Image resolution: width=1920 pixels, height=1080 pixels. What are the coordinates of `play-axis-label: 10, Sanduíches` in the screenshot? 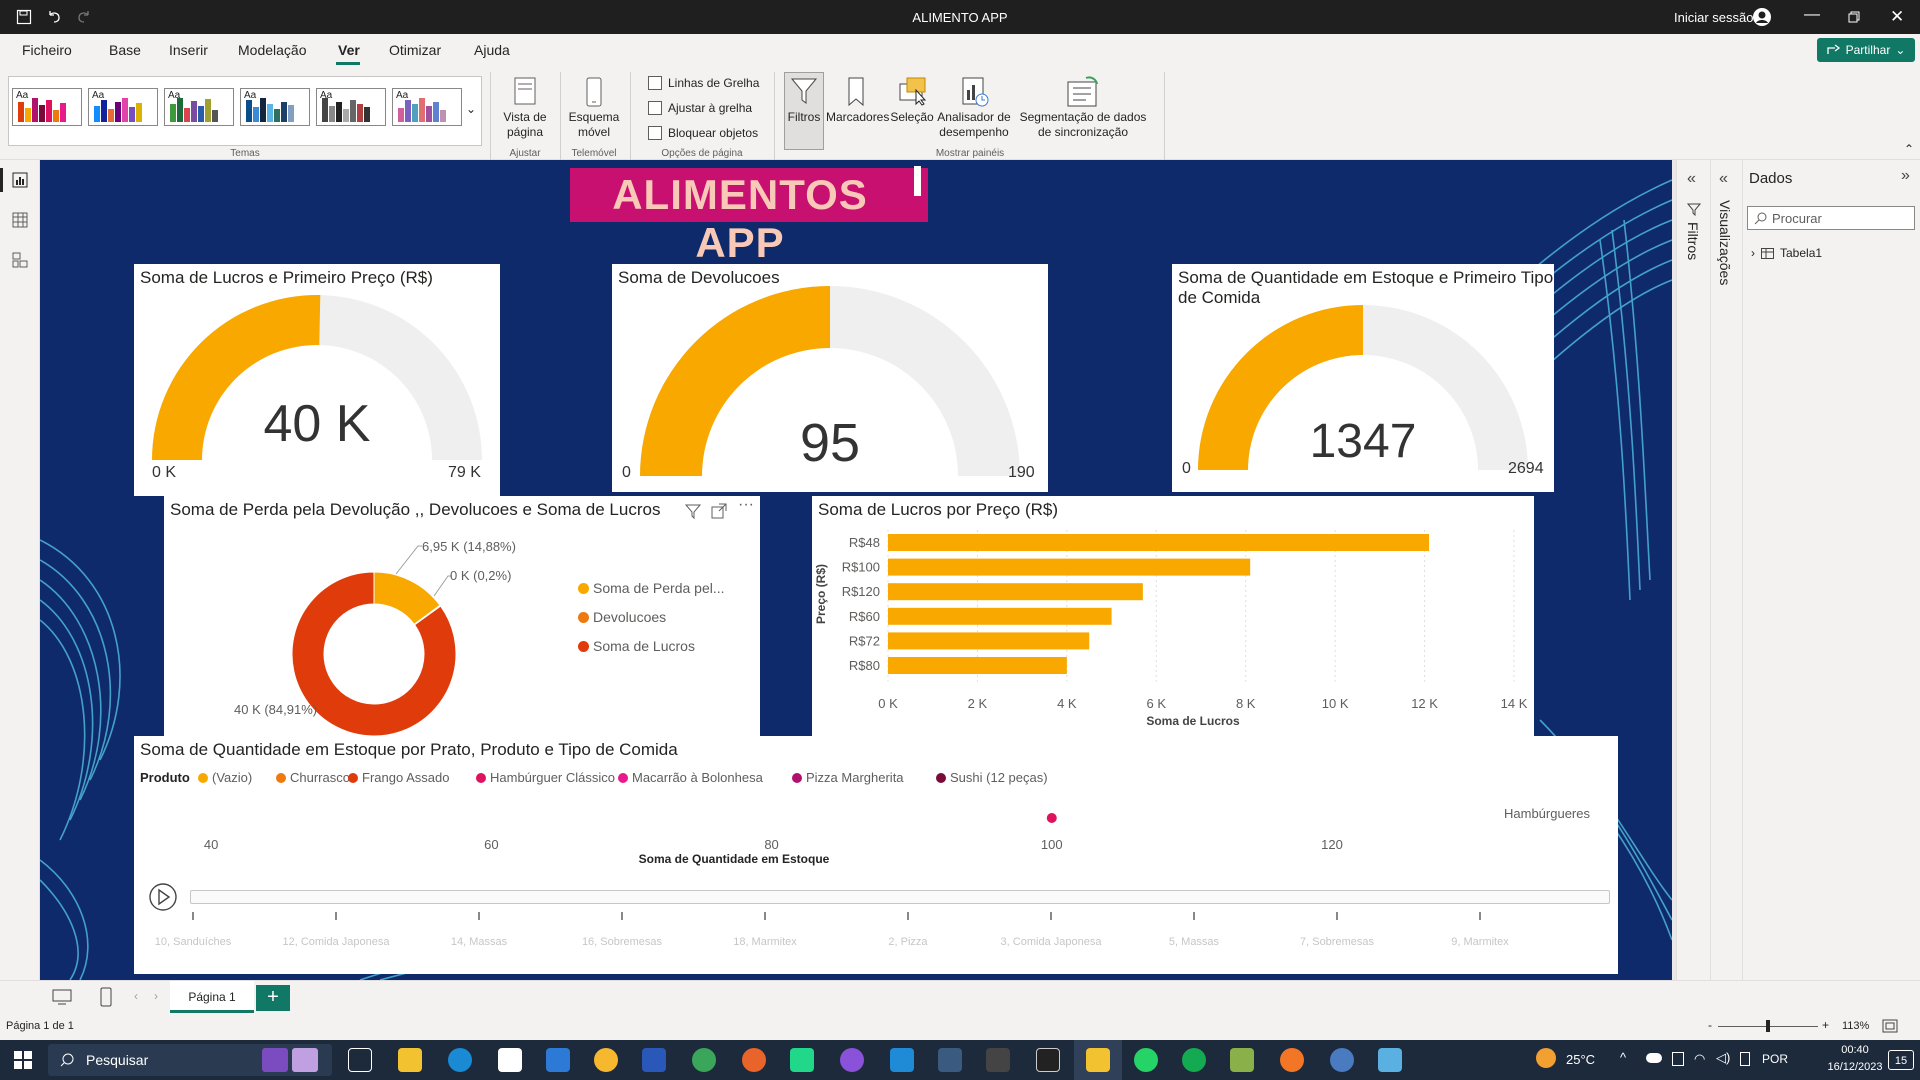 It's located at (193, 942).